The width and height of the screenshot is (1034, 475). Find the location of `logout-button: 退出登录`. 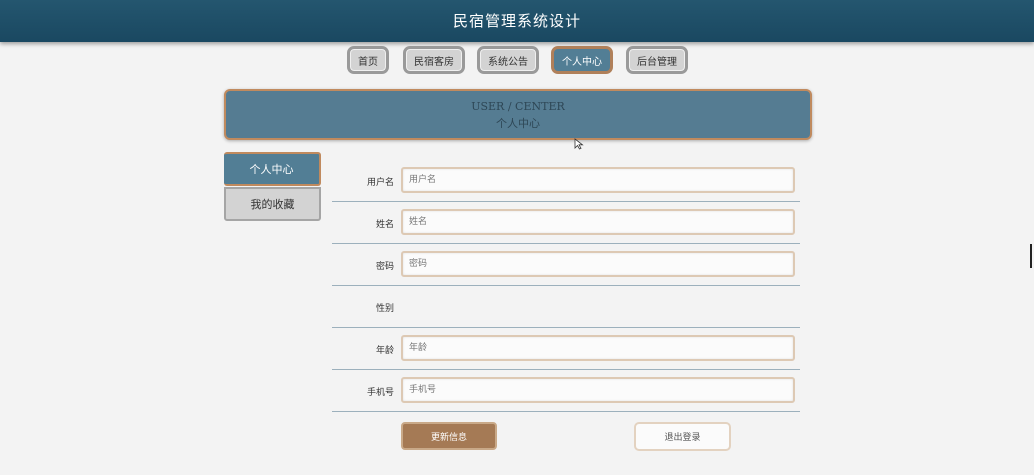

logout-button: 退出登录 is located at coordinates (682, 436).